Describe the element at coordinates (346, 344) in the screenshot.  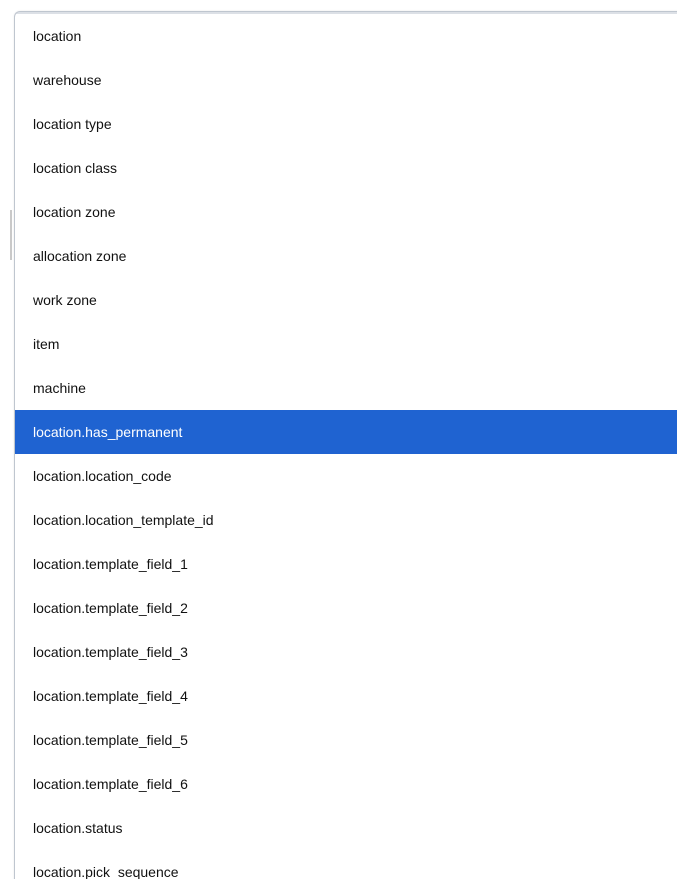
I see `option-item: item` at that location.